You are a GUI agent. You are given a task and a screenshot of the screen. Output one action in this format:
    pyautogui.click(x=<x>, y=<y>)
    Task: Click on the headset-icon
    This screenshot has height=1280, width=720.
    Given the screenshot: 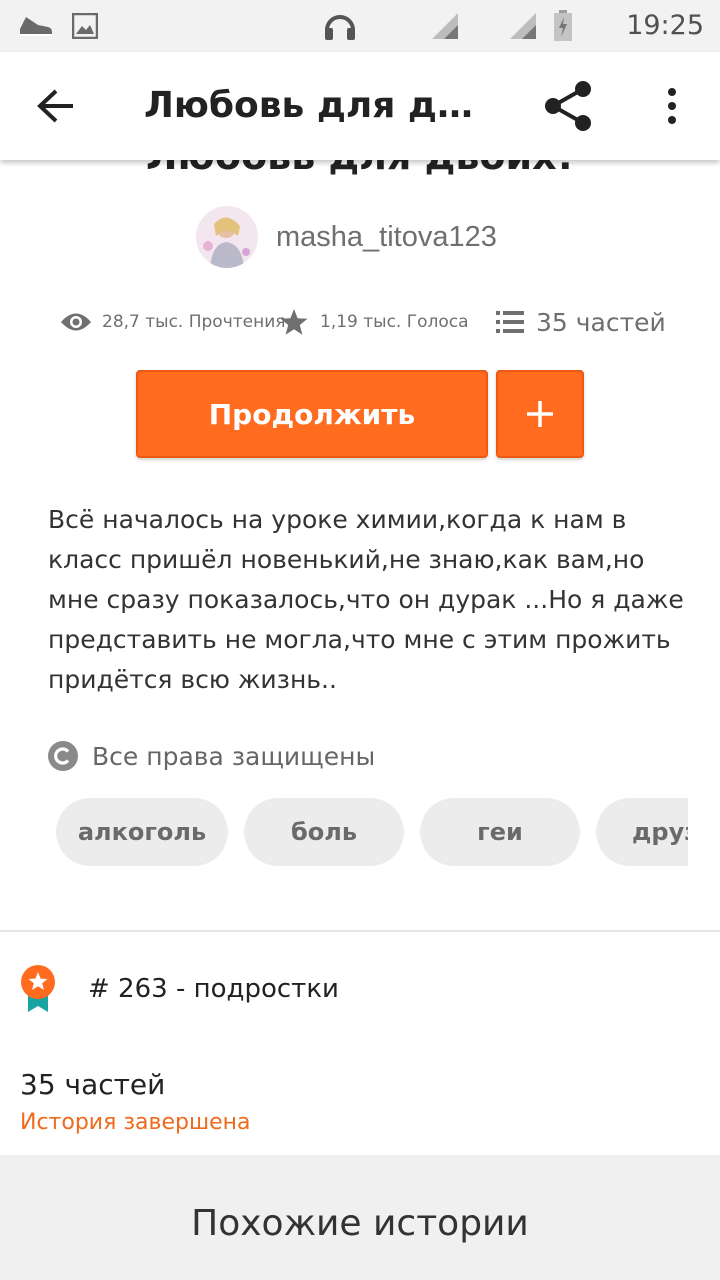 What is the action you would take?
    pyautogui.click(x=340, y=26)
    